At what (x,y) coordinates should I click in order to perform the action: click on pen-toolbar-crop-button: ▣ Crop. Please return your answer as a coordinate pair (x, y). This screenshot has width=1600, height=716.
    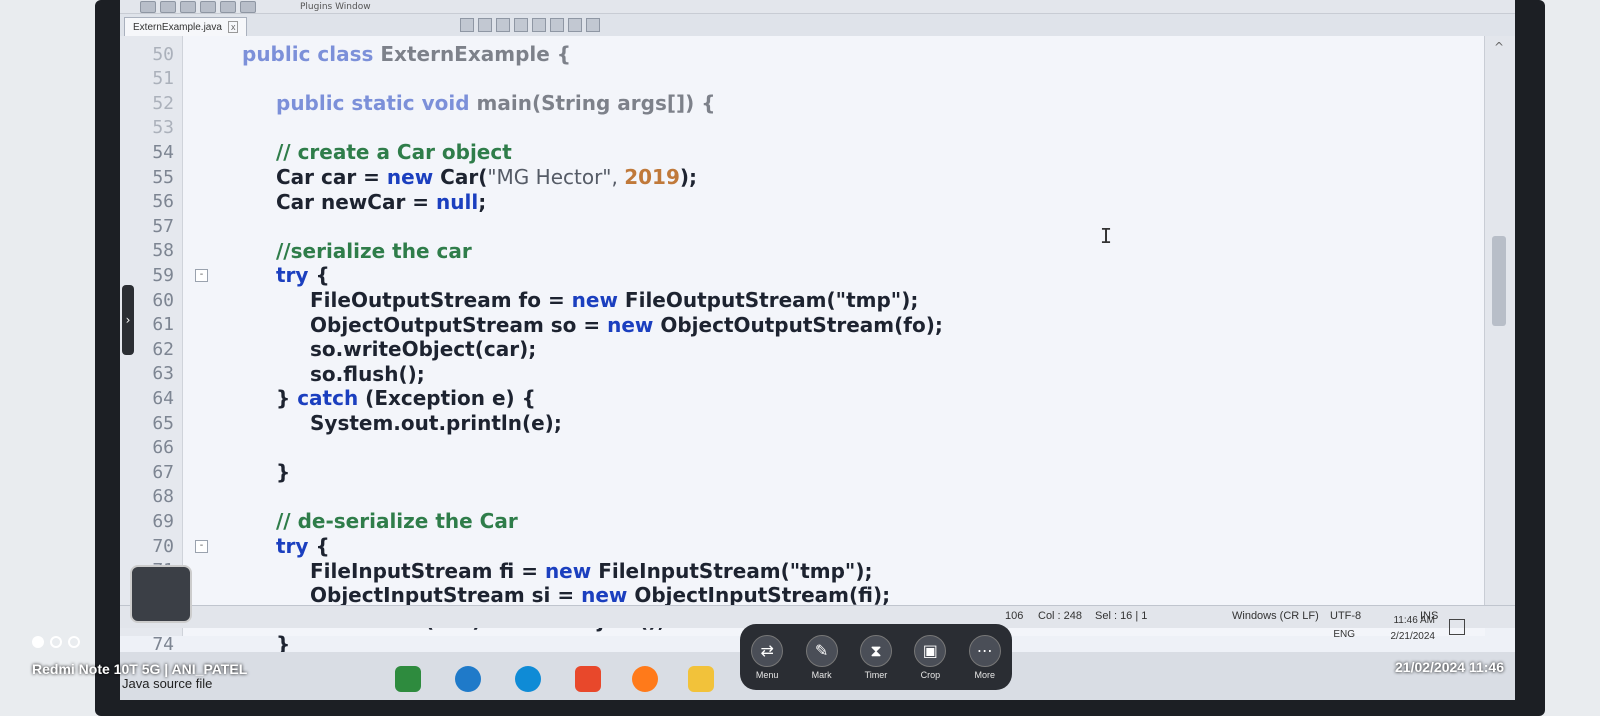
    Looking at the image, I should click on (930, 657).